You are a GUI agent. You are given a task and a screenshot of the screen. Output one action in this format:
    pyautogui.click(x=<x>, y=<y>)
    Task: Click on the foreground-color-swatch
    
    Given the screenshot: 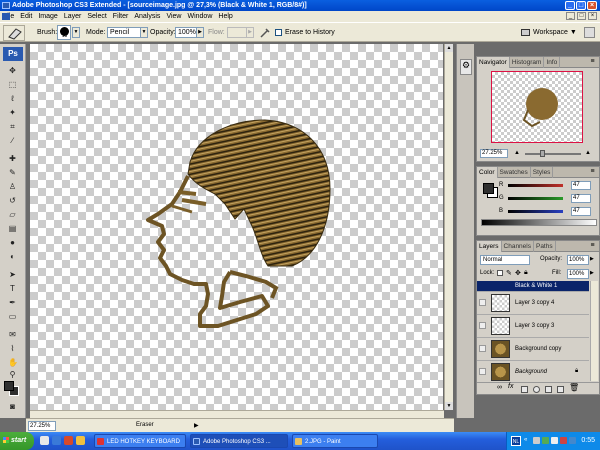 What is the action you would take?
    pyautogui.click(x=9, y=386)
    